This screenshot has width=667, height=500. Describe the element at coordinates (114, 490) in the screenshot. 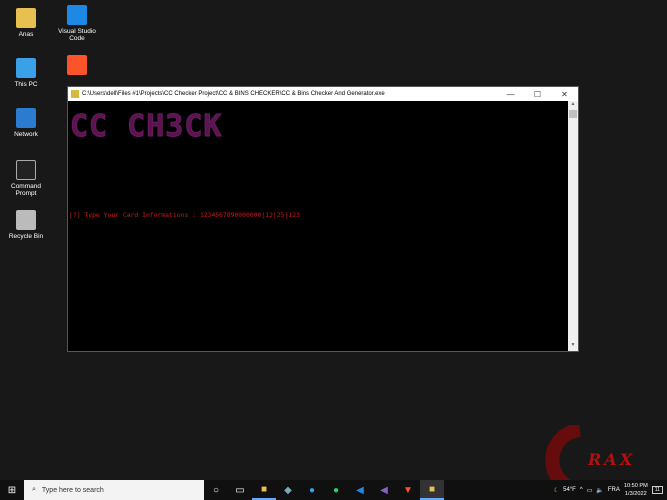

I see `search-box: ⌕ Type here to search` at that location.